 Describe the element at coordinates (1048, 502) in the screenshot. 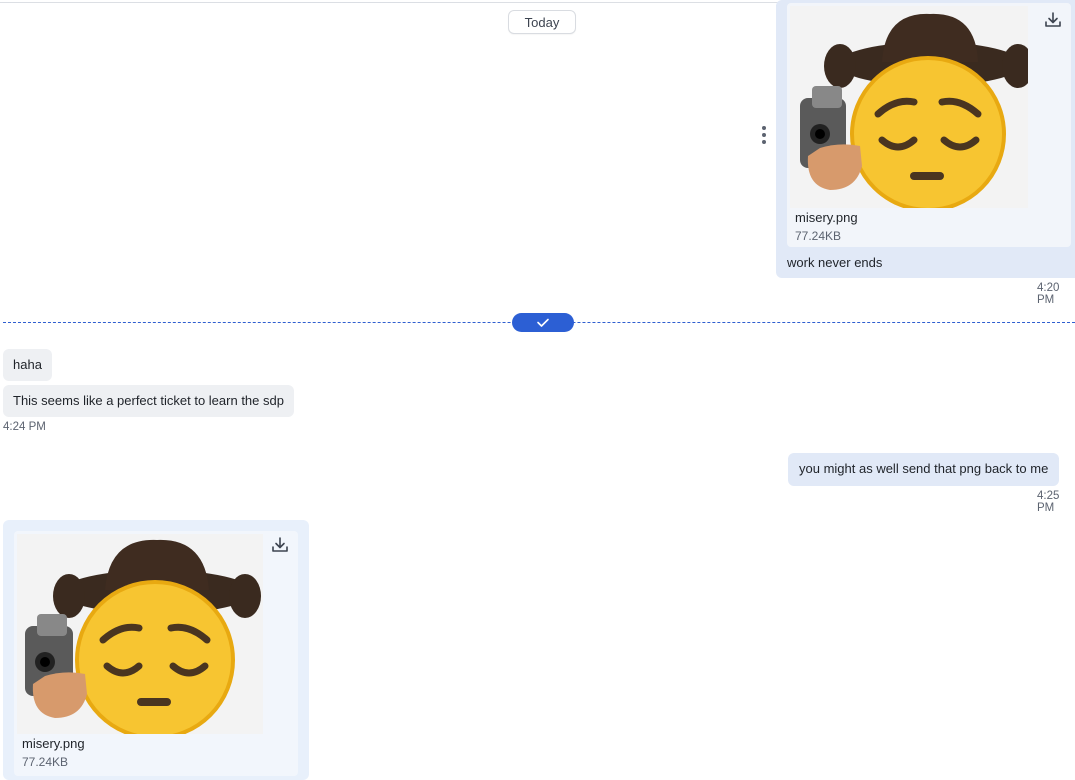

I see `message-time: 4:25 PM` at that location.